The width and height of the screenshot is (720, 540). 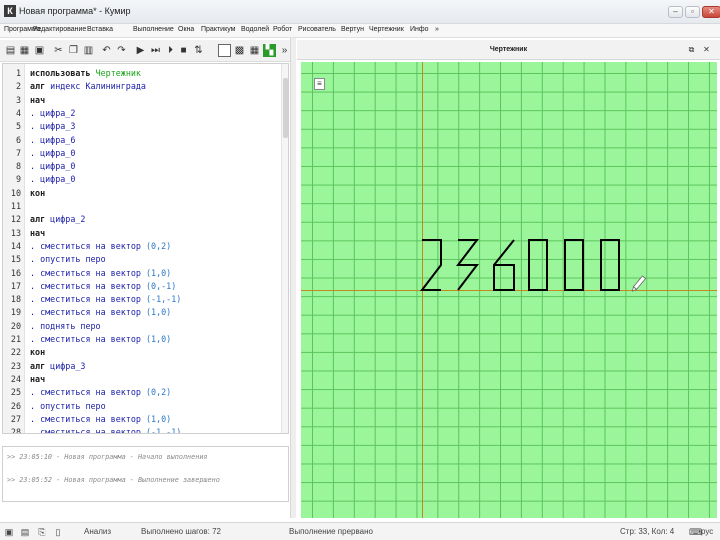 What do you see at coordinates (386, 29) in the screenshot?
I see `menu-chertezhnik: Чертежник` at bounding box center [386, 29].